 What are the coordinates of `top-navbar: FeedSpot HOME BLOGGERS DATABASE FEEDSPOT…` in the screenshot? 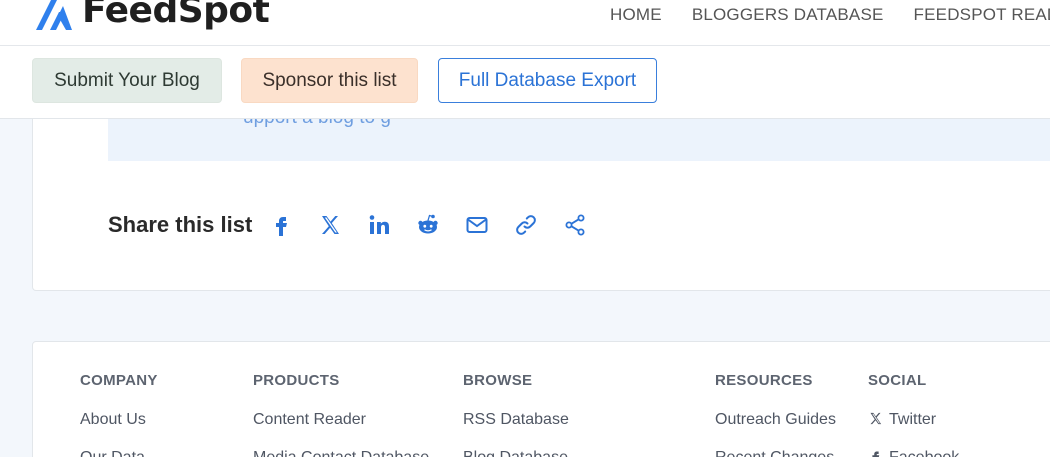 It's located at (525, 23).